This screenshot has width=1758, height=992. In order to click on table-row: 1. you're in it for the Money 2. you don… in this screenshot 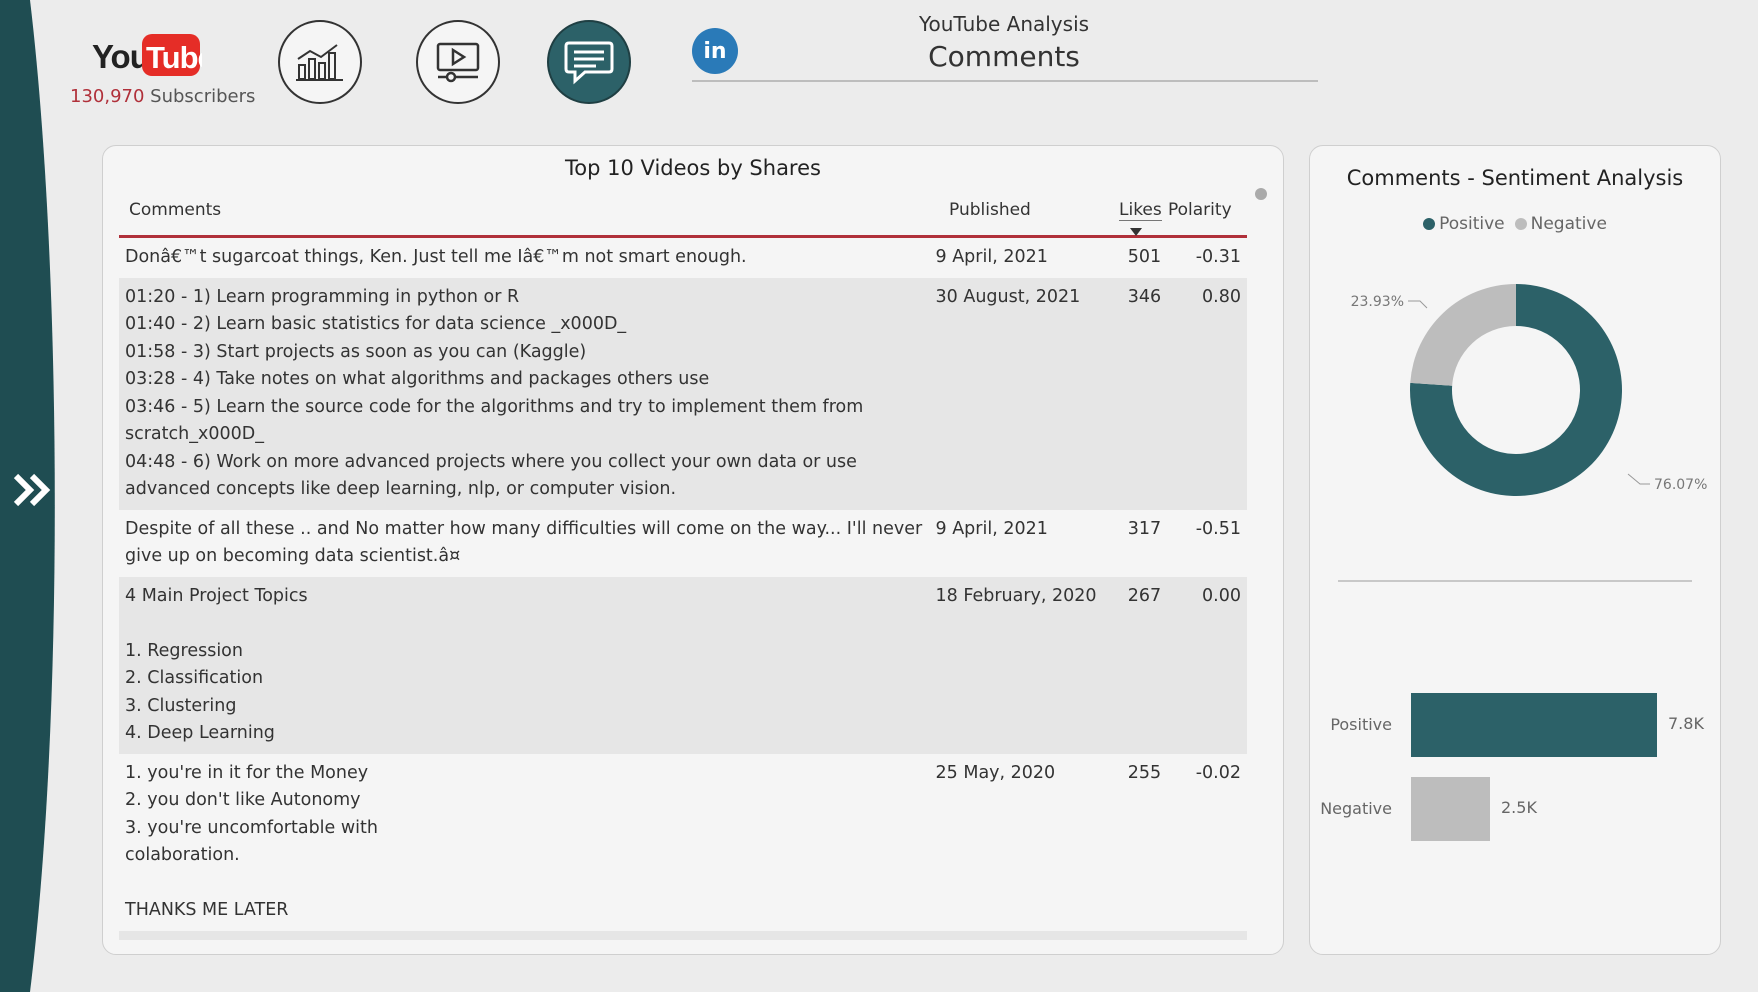, I will do `click(683, 842)`.